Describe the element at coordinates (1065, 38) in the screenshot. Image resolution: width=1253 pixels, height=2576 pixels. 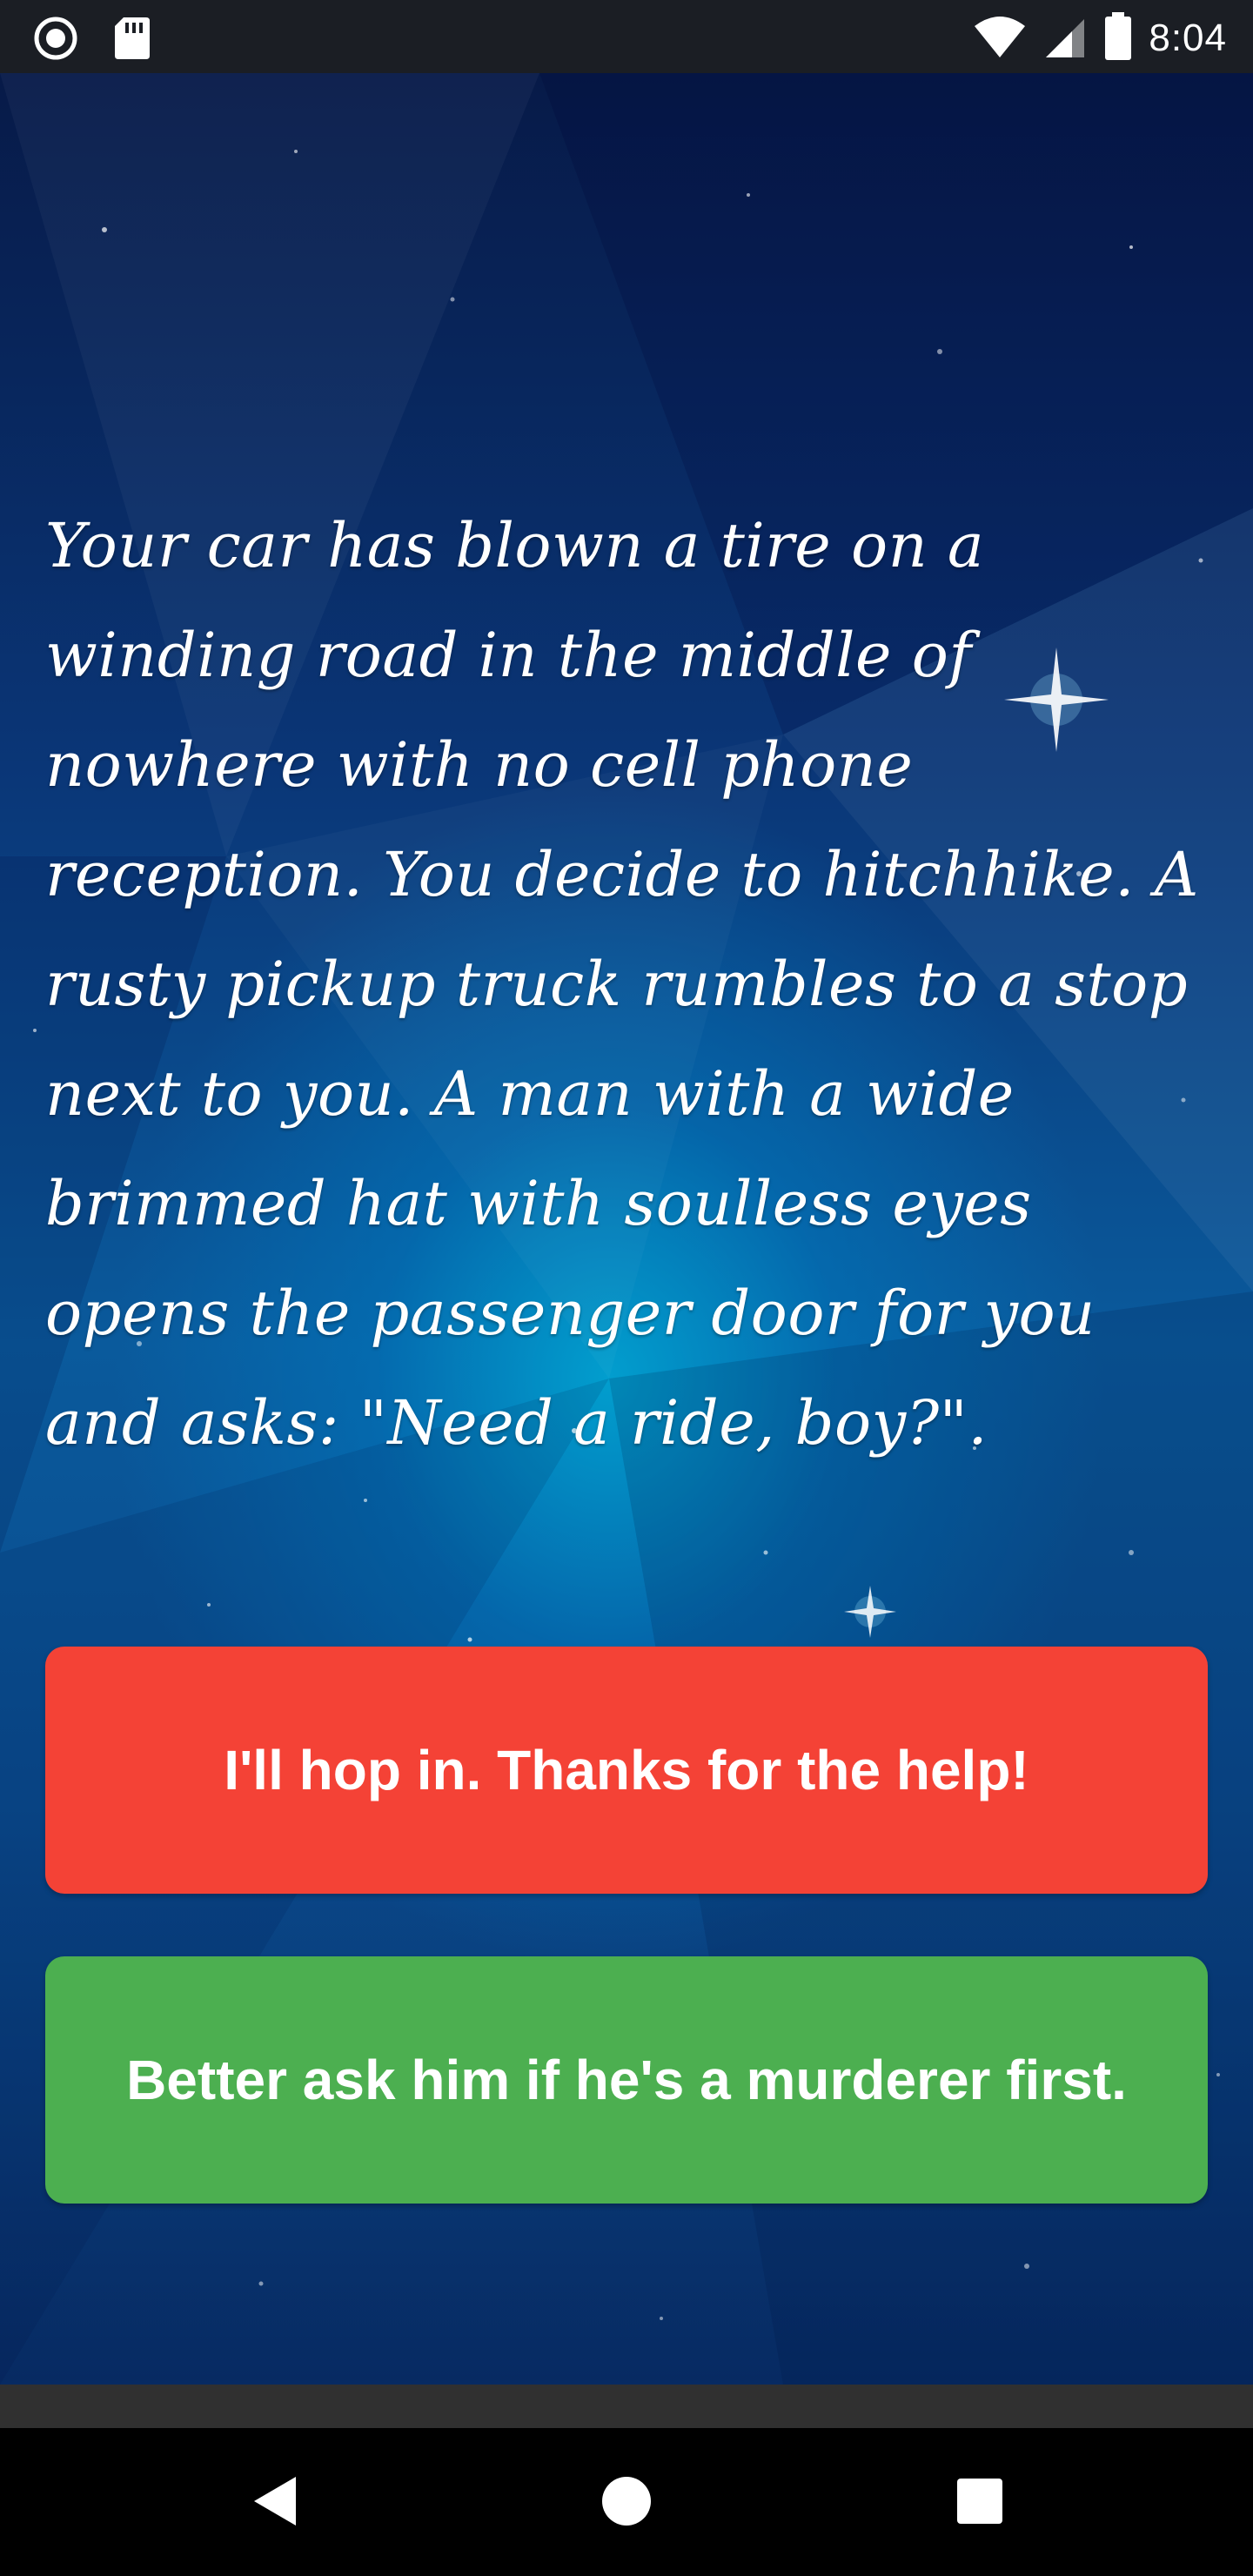
I see `signal-icon` at that location.